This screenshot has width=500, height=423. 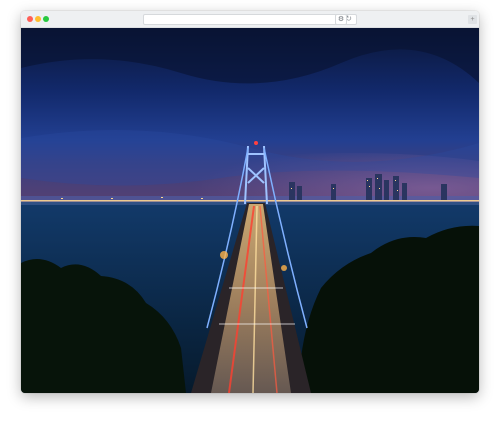 I want to click on browser-titlebar: ↻ ⚙ +, so click(x=250, y=19).